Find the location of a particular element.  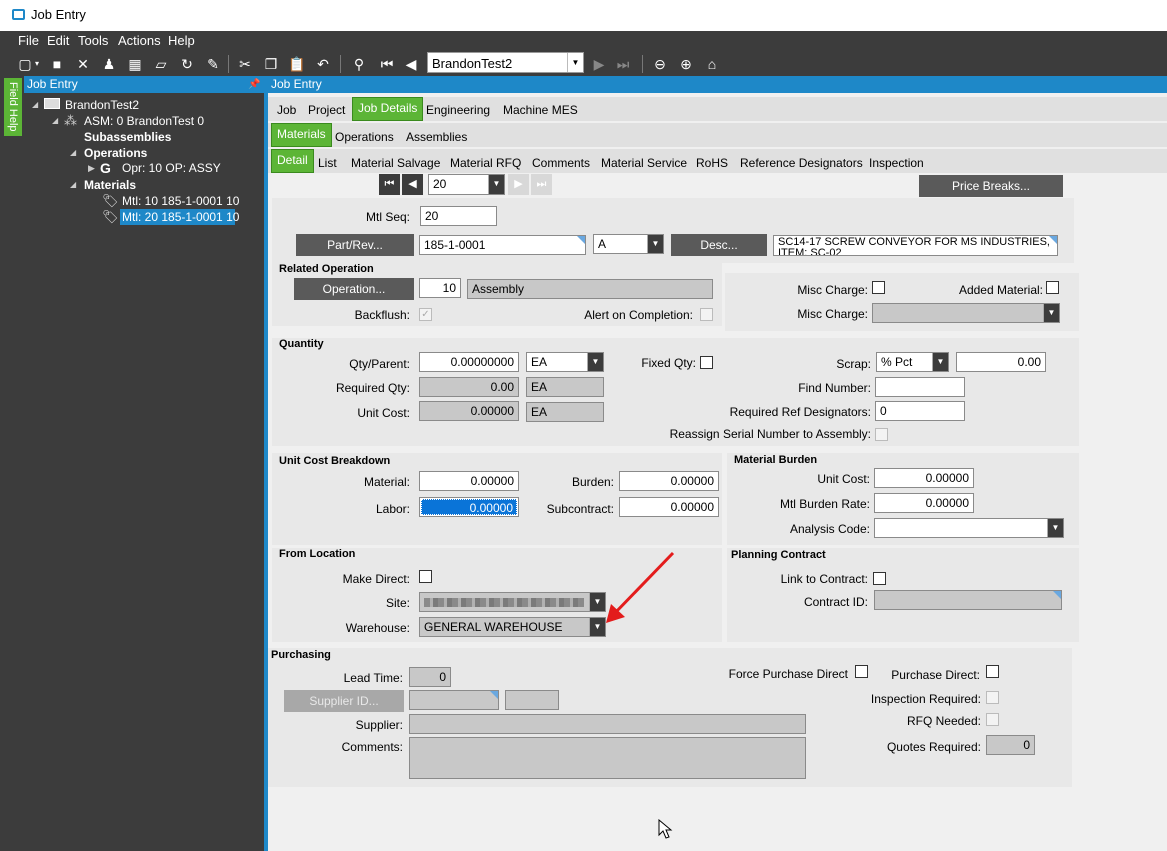

tab-materials: Materials is located at coordinates (301, 135).